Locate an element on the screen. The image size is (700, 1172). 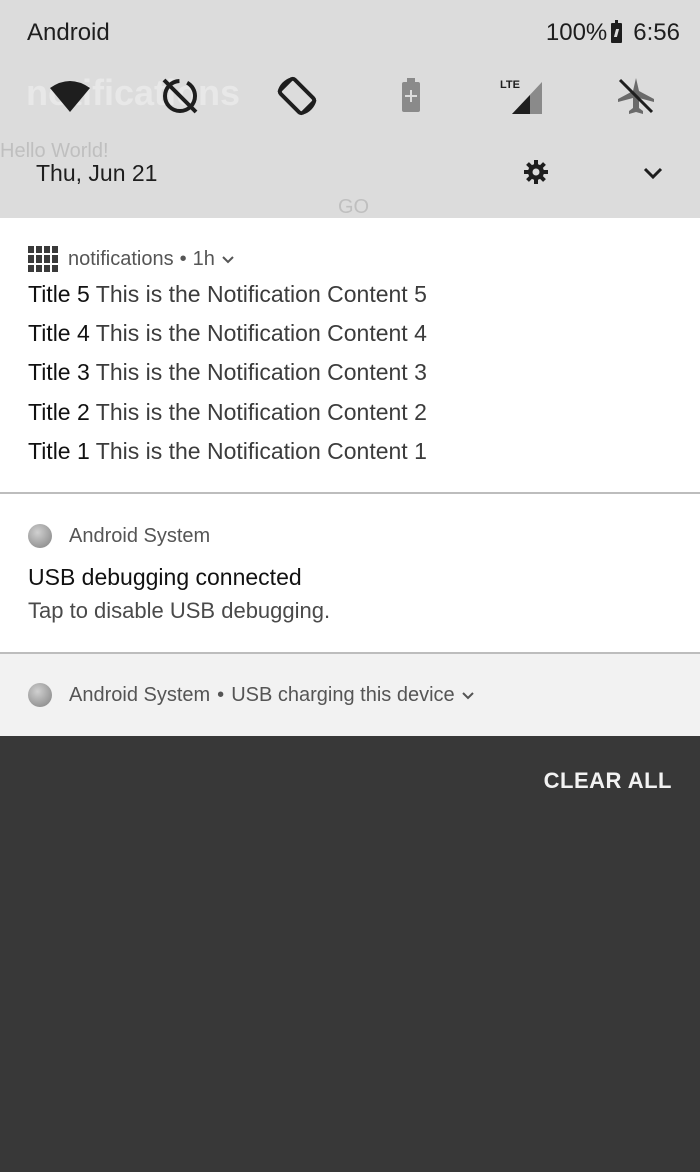
usb-debugging-body: Tap to disable USB debugging. is located at coordinates (179, 610).